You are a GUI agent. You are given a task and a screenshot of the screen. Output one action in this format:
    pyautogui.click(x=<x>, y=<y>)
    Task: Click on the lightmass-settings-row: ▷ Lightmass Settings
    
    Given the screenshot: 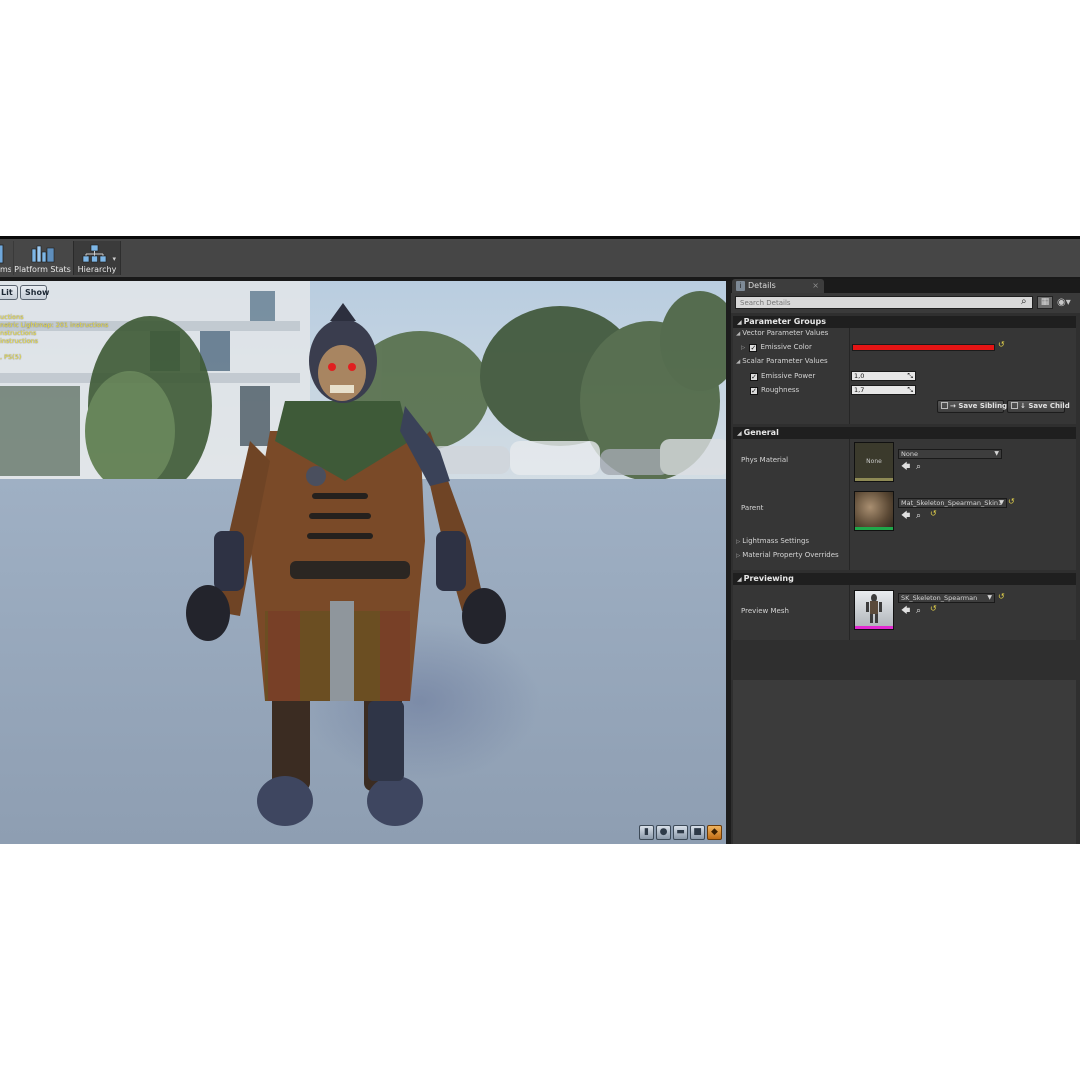 What is the action you would take?
    pyautogui.click(x=772, y=541)
    